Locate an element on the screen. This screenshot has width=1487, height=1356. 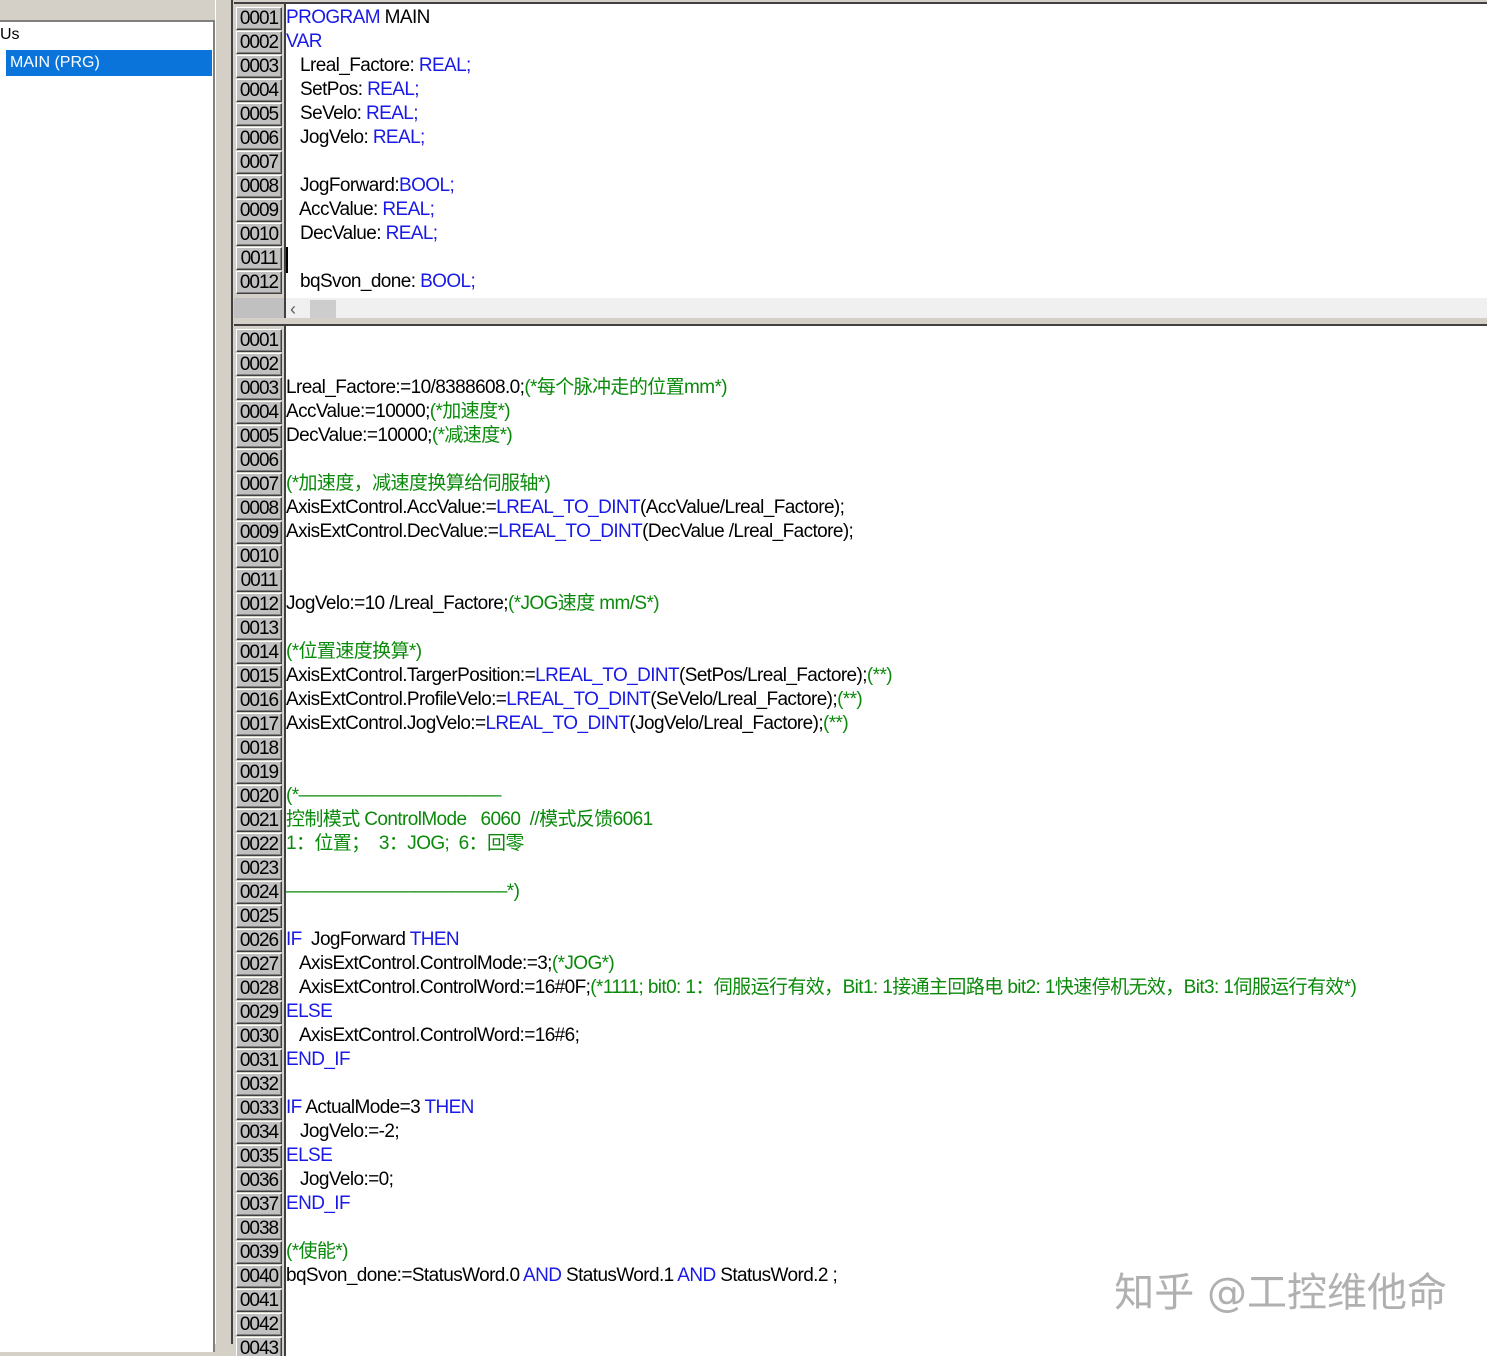
comment-token: (*JOG速度 mm/S*) is located at coordinates (584, 603).